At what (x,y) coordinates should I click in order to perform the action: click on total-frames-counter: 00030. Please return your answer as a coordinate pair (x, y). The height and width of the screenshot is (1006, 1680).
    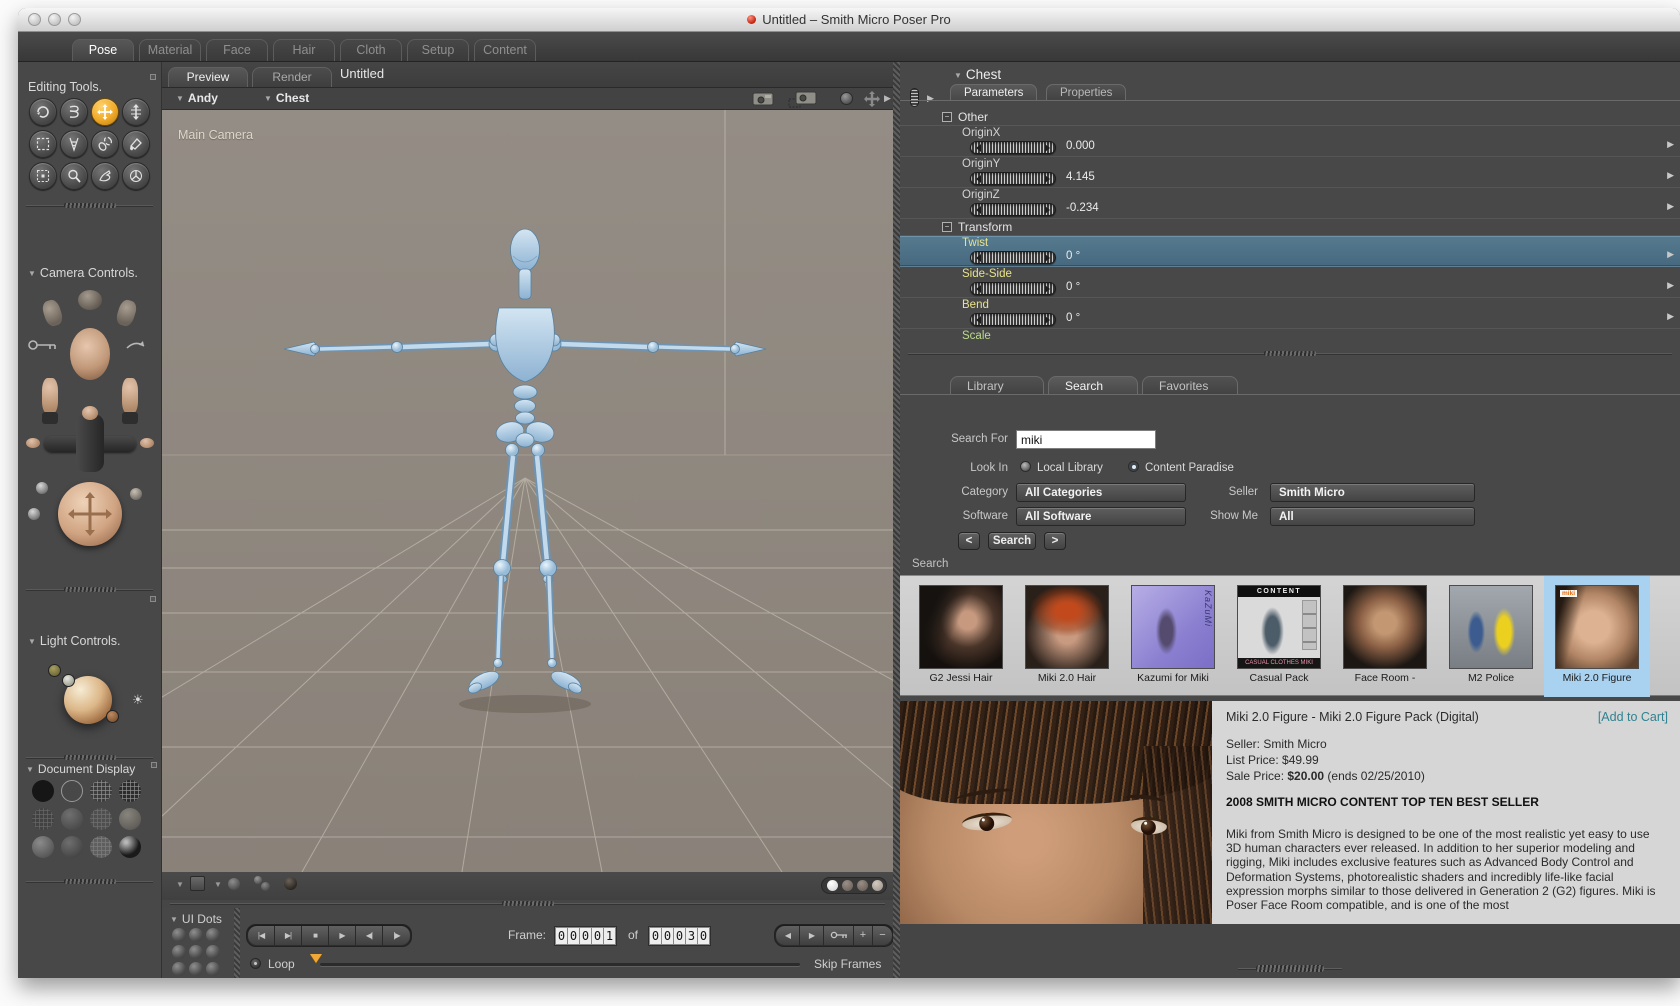
    Looking at the image, I should click on (679, 936).